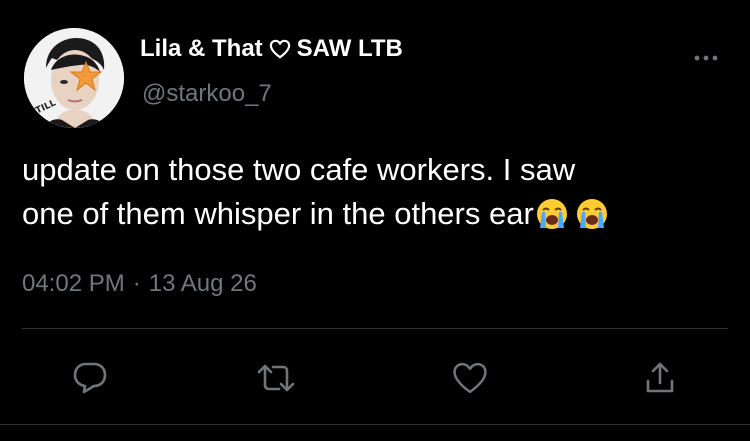 Image resolution: width=750 pixels, height=441 pixels. I want to click on display-name: Lila & That, so click(201, 49).